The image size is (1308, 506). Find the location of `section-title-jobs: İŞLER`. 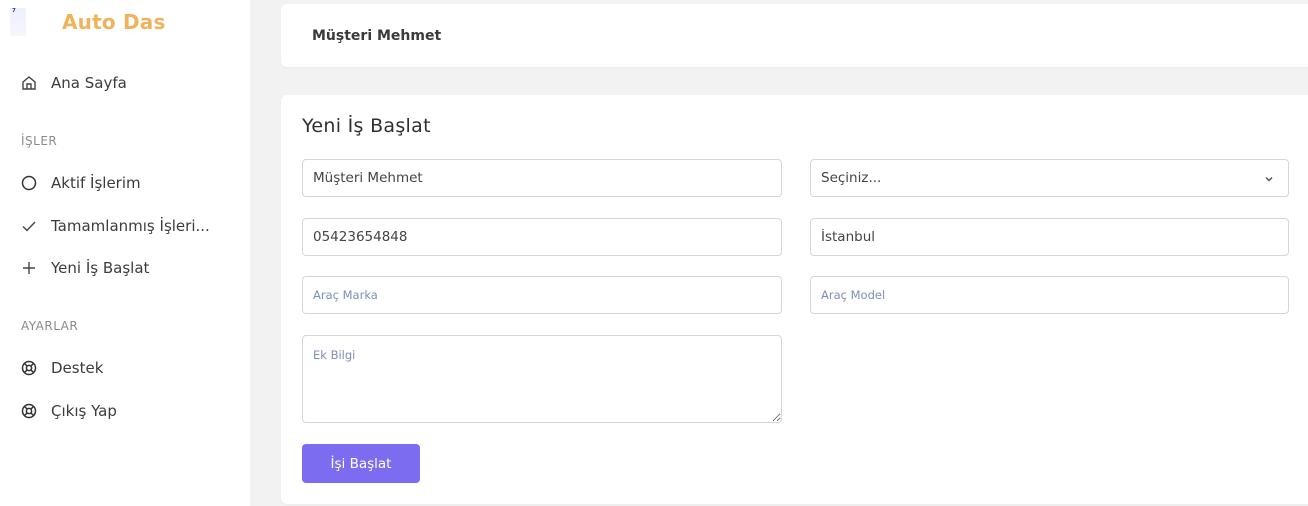

section-title-jobs: İŞLER is located at coordinates (39, 141).